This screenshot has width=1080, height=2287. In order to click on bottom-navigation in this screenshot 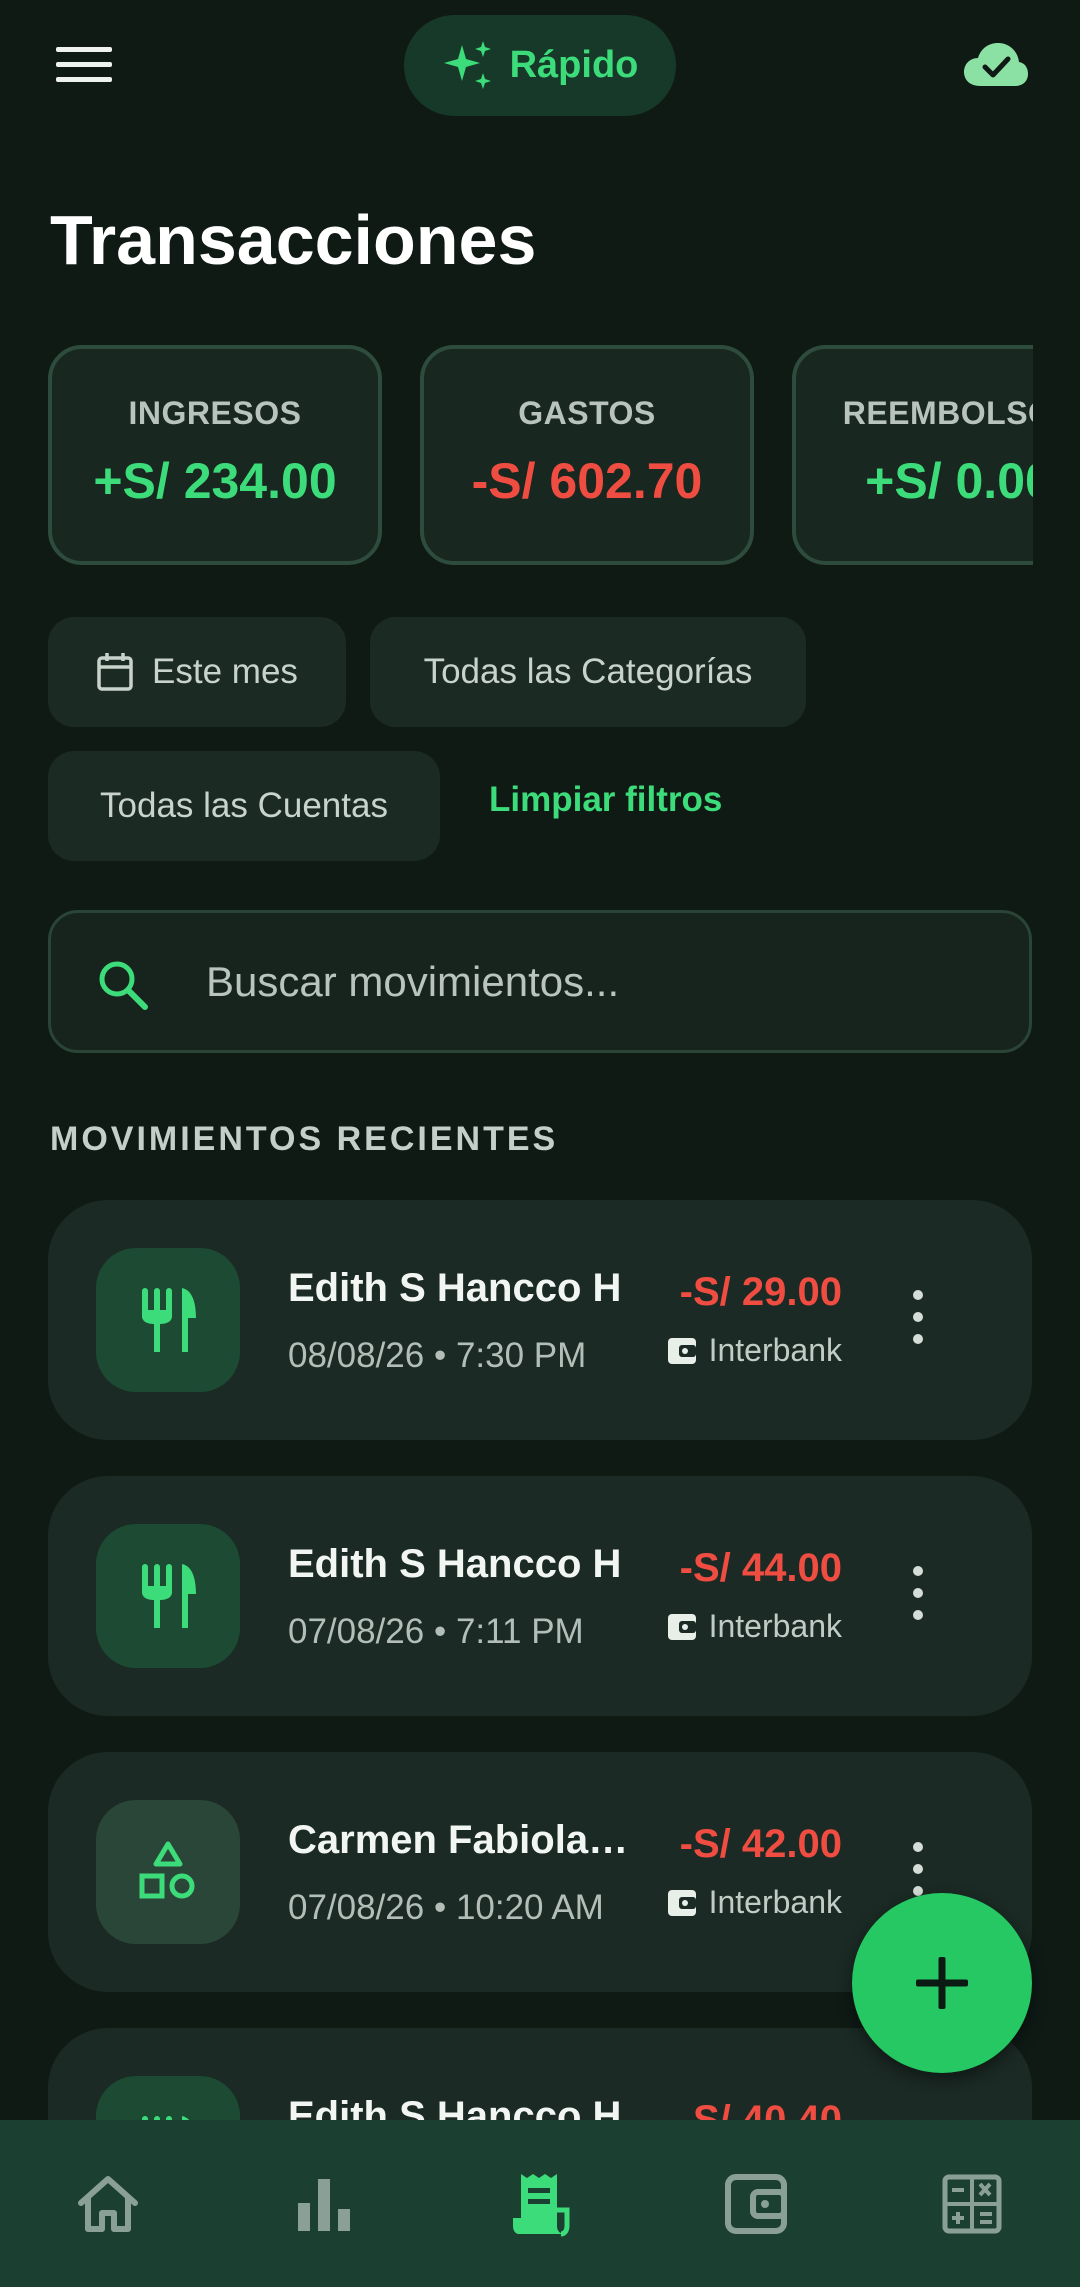, I will do `click(540, 2203)`.